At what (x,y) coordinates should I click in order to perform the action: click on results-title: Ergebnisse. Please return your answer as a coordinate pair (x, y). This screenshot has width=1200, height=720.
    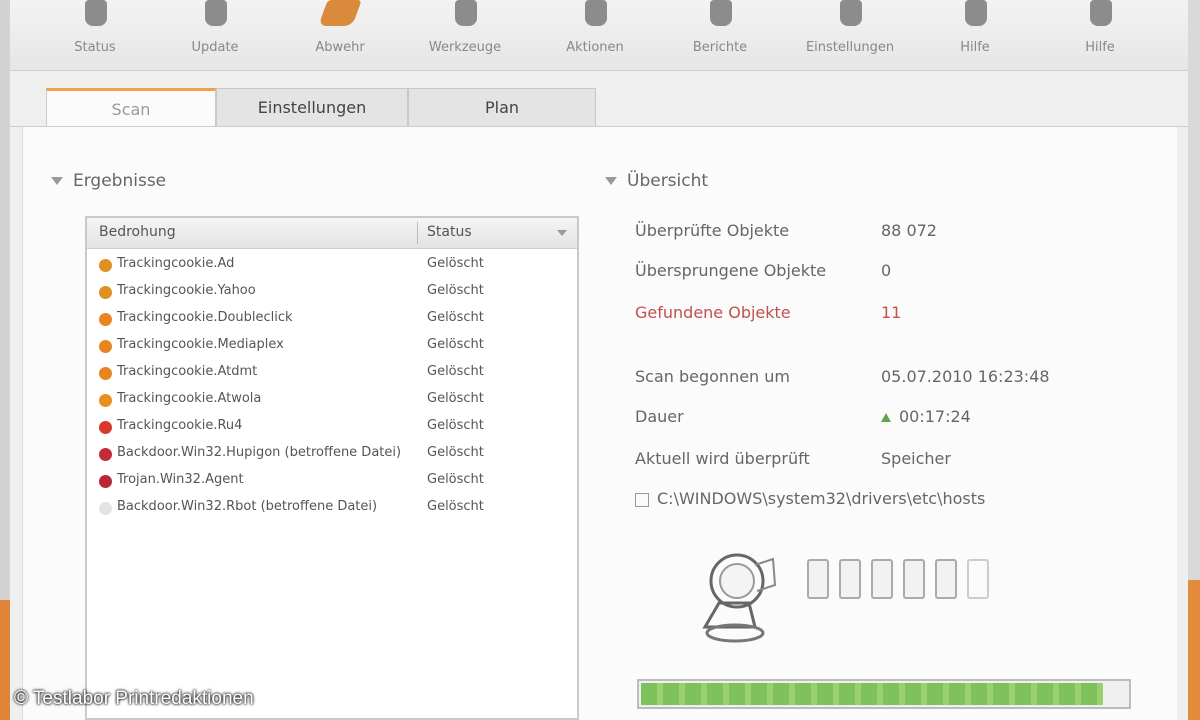
    Looking at the image, I should click on (120, 181).